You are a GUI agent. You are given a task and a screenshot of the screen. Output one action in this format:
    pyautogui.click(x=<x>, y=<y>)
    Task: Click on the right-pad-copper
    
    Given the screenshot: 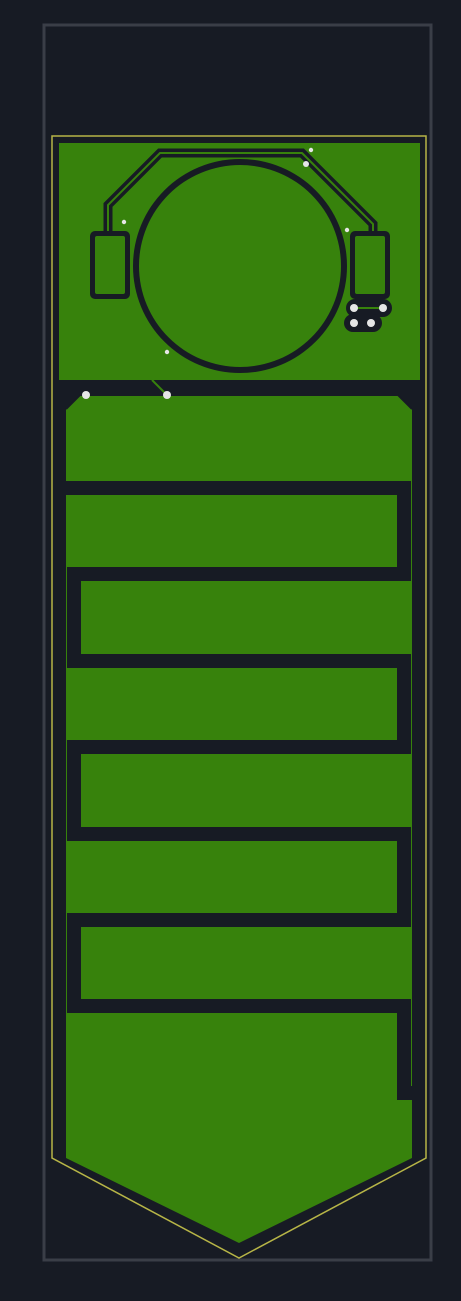 What is the action you would take?
    pyautogui.click(x=370, y=265)
    